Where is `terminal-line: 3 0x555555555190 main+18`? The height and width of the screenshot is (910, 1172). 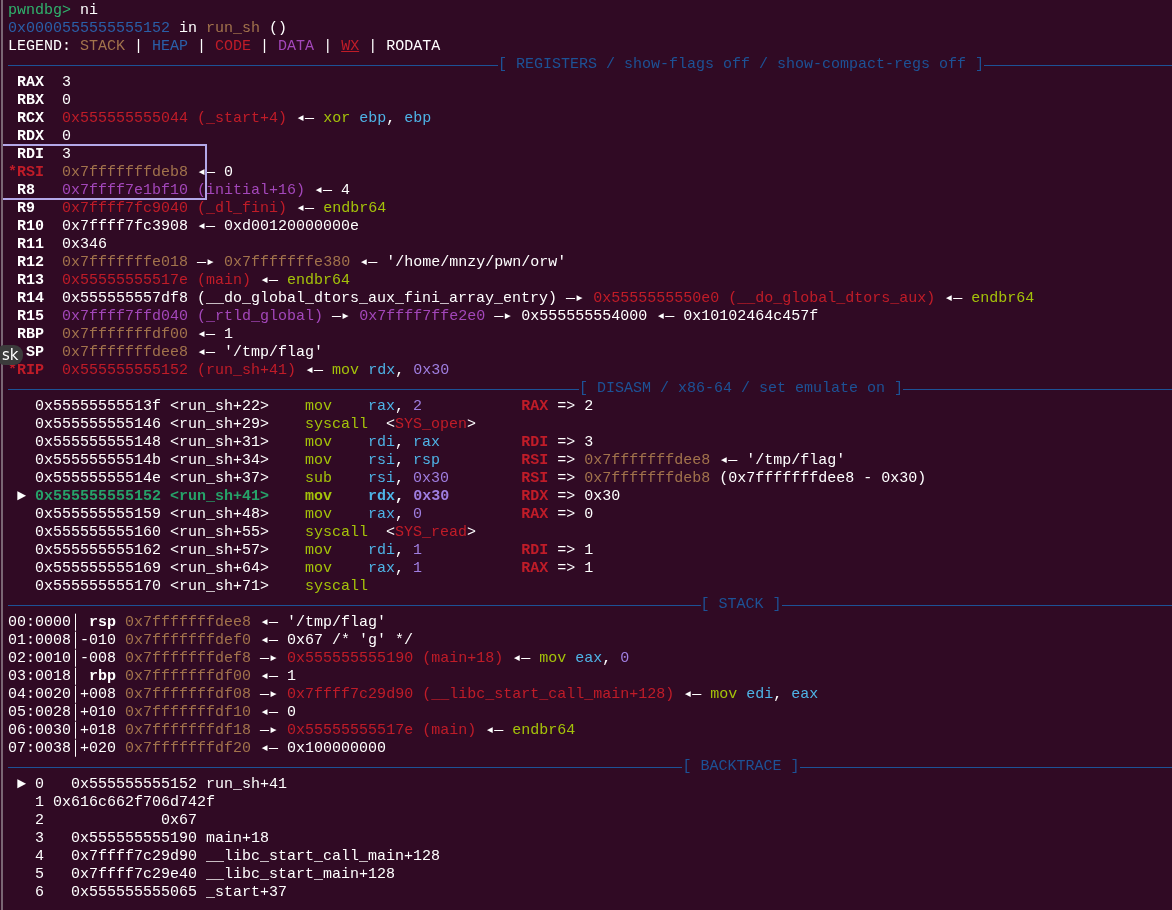
terminal-line: 3 0x555555555190 main+18 is located at coordinates (152, 839).